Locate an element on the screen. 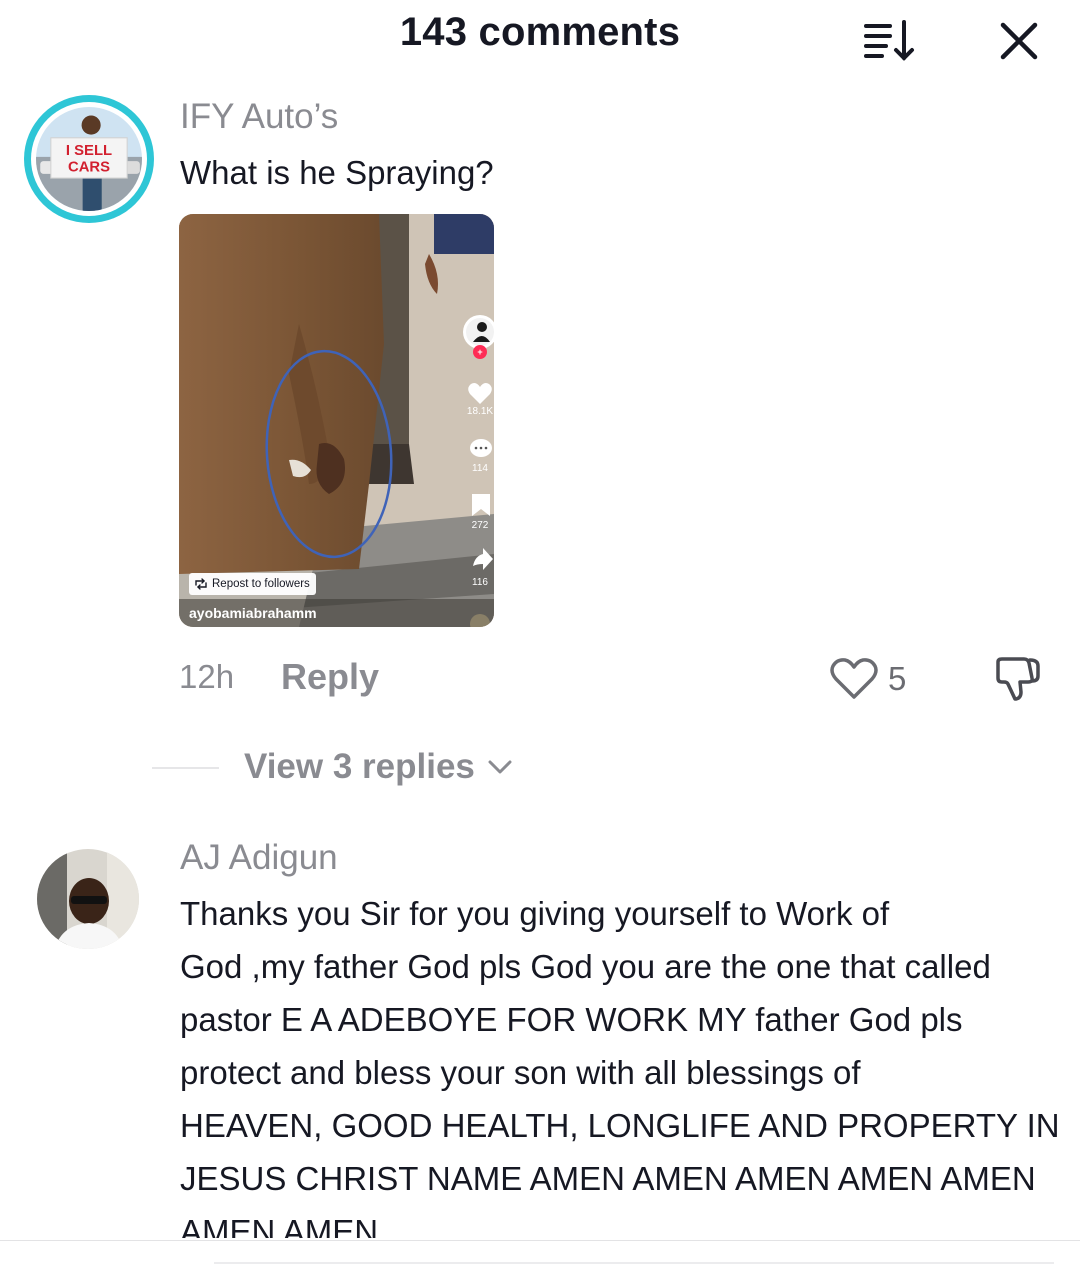  dislike-button is located at coordinates (1017, 679).